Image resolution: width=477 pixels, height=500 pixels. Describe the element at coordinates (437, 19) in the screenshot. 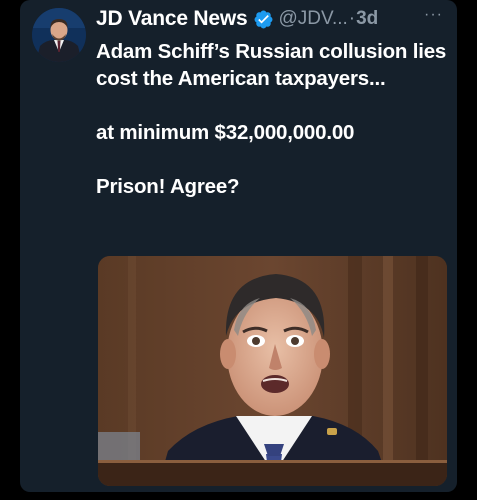

I see `more-options-icon: ···` at that location.